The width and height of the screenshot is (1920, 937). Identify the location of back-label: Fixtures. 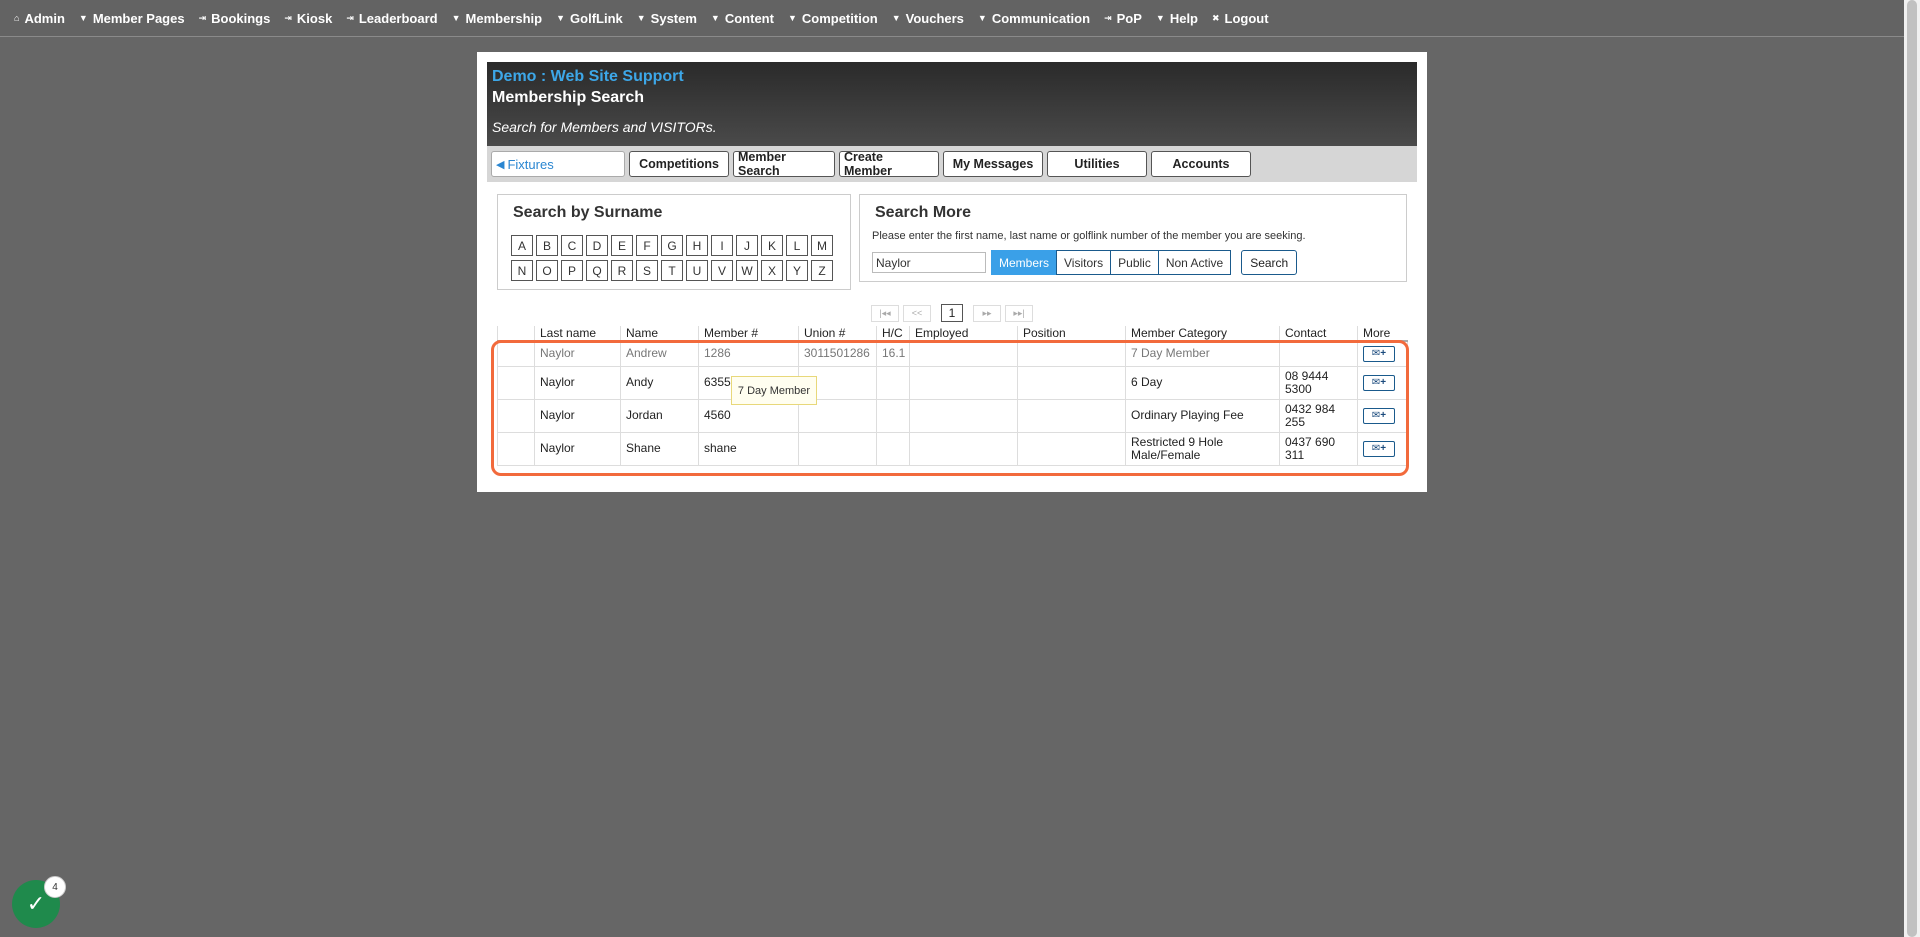
(530, 164).